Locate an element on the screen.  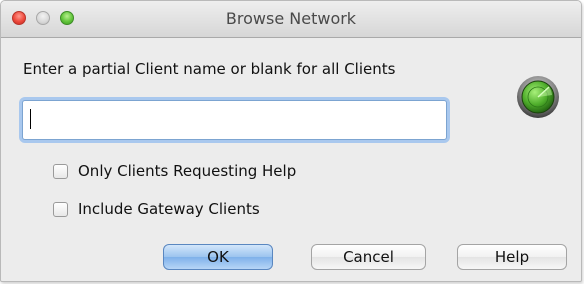
ok-button: OK is located at coordinates (218, 257).